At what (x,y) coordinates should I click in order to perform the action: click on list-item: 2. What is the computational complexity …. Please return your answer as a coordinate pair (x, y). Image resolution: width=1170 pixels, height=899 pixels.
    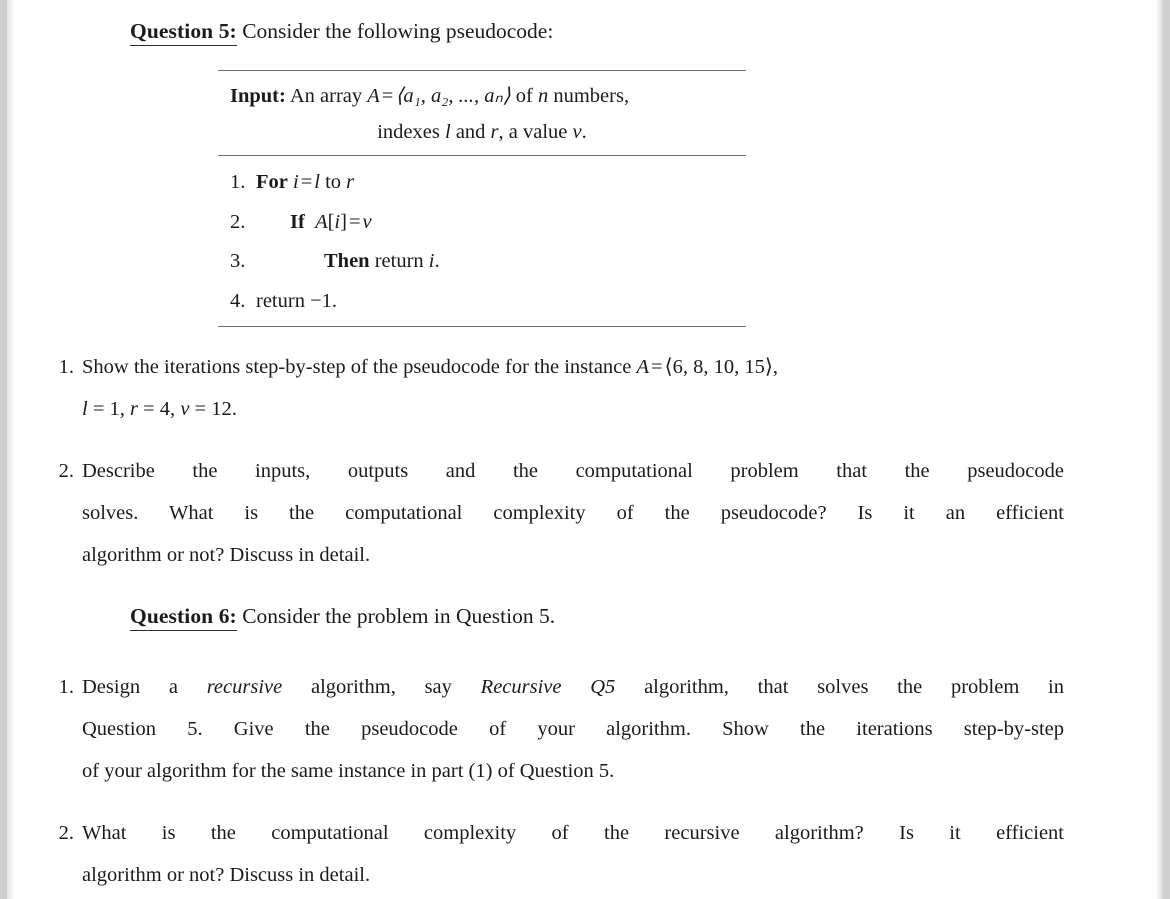
    Looking at the image, I should click on (554, 854).